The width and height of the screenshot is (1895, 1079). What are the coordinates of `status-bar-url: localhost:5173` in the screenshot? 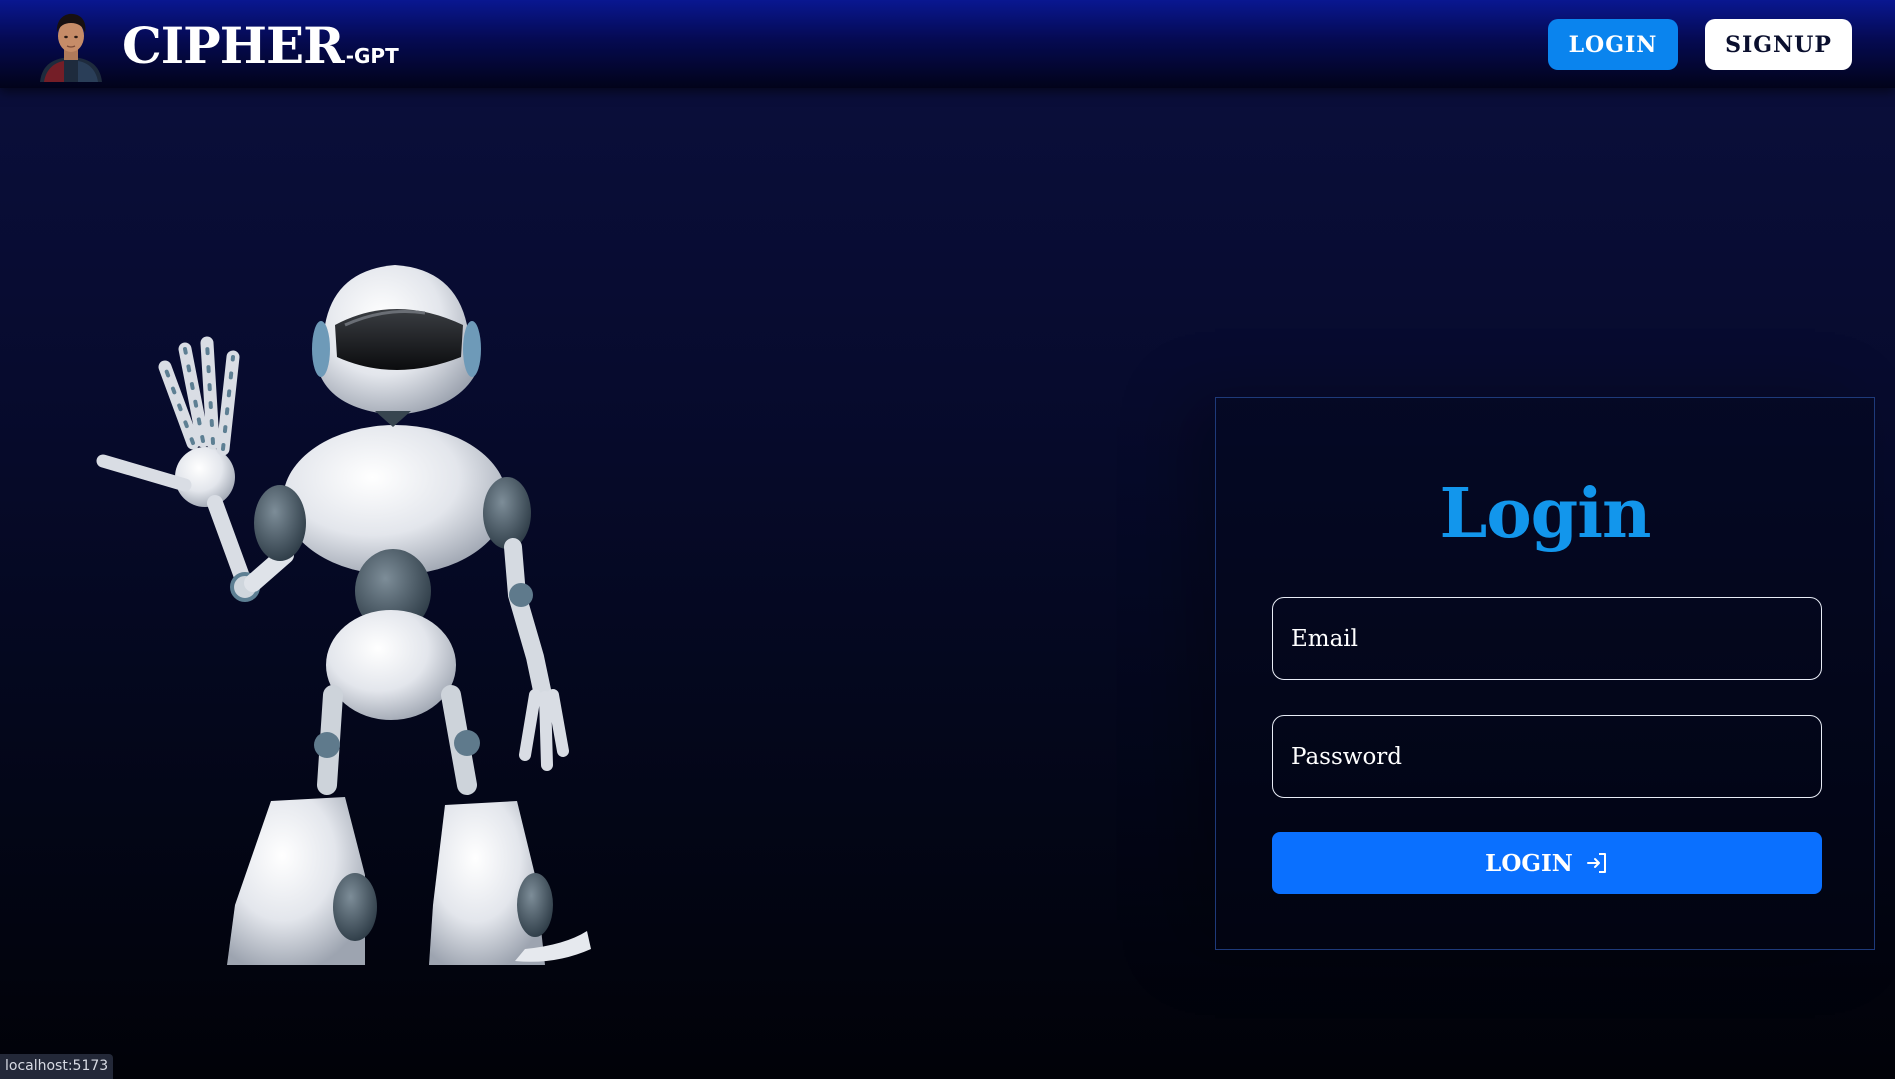 It's located at (57, 1066).